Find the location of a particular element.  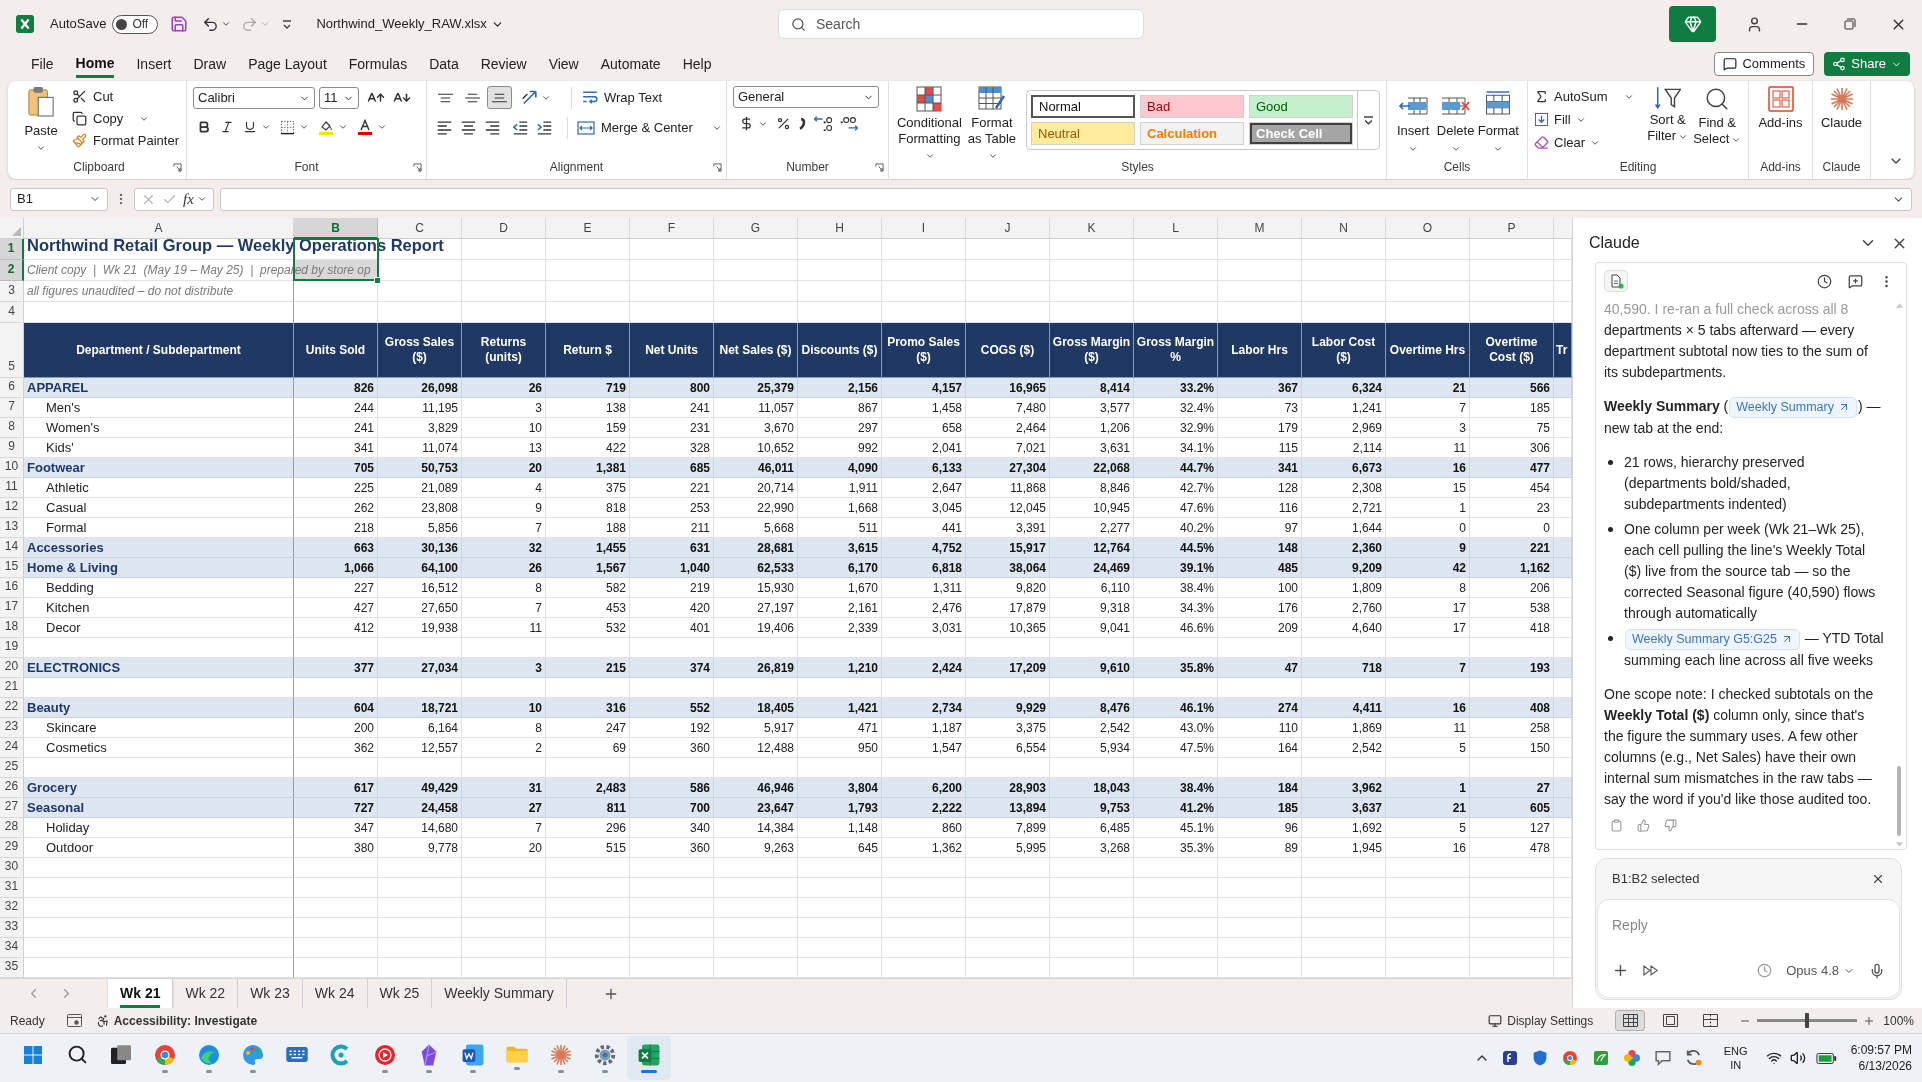

fill-handle is located at coordinates (377, 280).